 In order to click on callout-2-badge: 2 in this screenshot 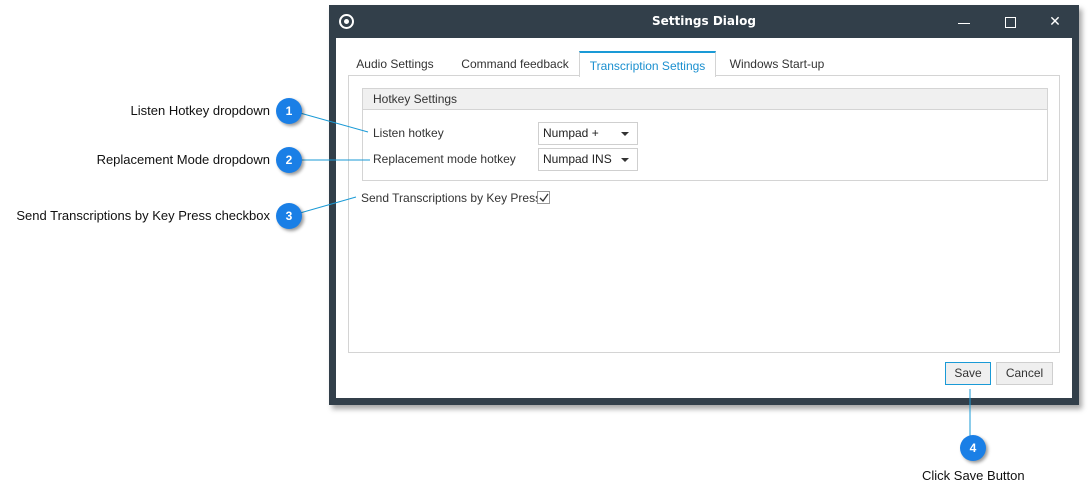, I will do `click(289, 160)`.